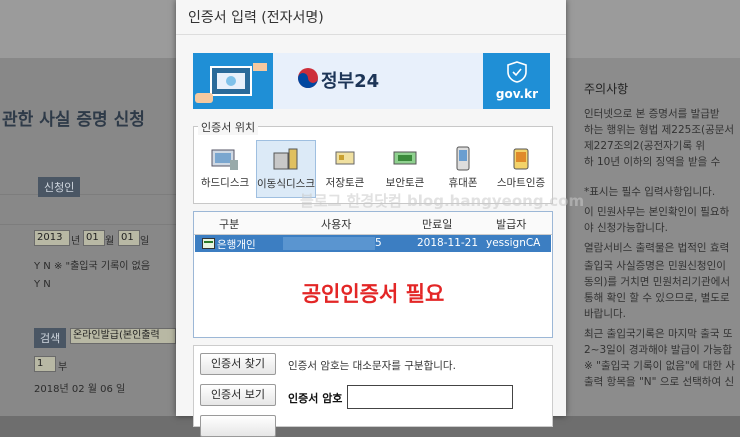  Describe the element at coordinates (256, 18) in the screenshot. I see `dialog-title: 인증서 입력 (전자서명)` at that location.